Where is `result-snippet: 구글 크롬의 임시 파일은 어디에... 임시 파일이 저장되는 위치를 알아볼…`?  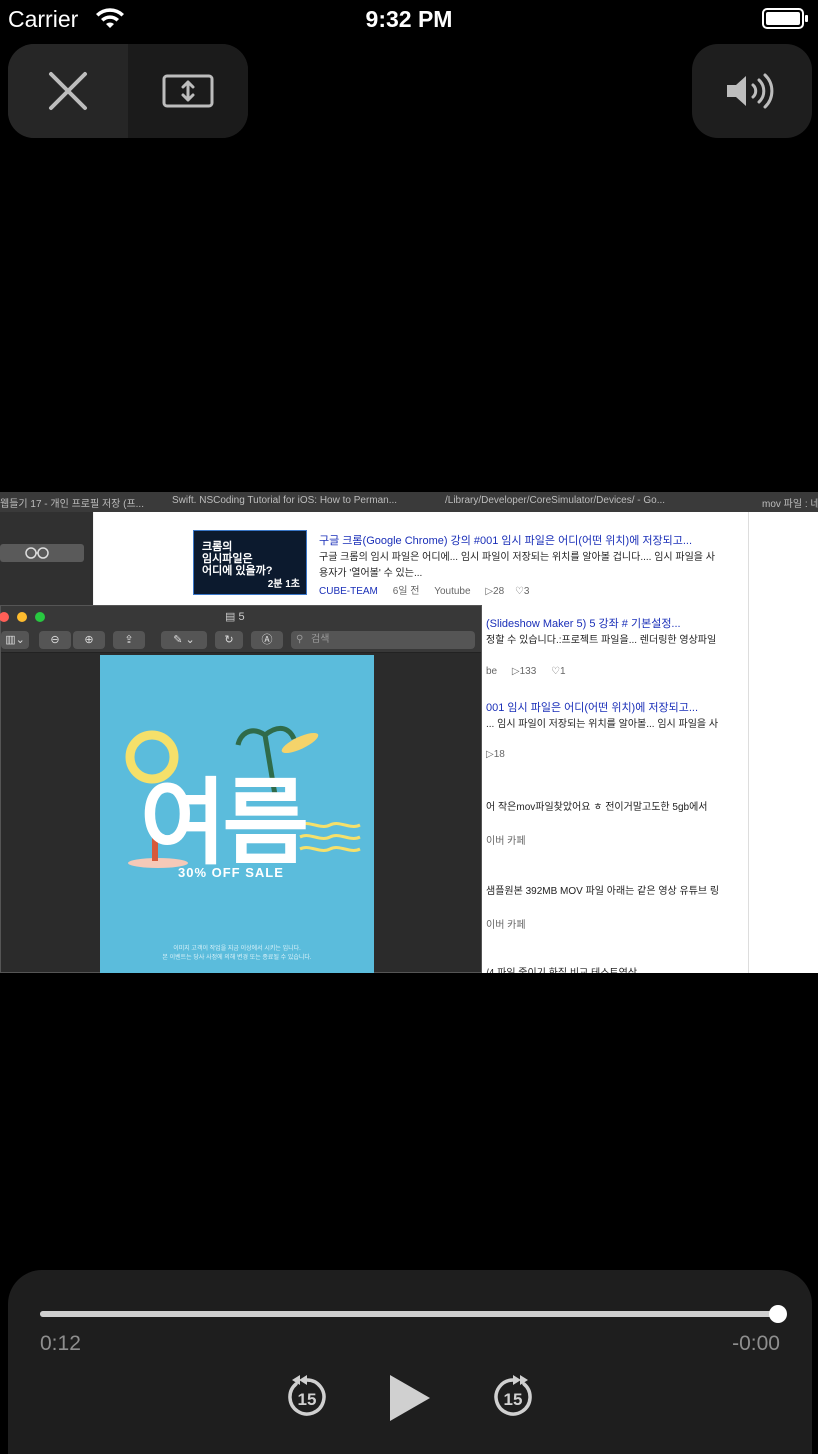 result-snippet: 구글 크롬의 임시 파일은 어디에... 임시 파일이 저장되는 위치를 알아볼… is located at coordinates (517, 557).